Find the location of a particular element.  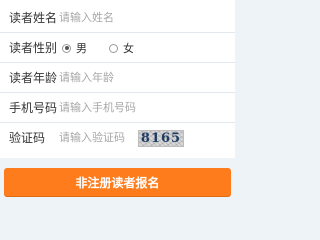

age-input: 请输入年龄 is located at coordinates (86, 78).